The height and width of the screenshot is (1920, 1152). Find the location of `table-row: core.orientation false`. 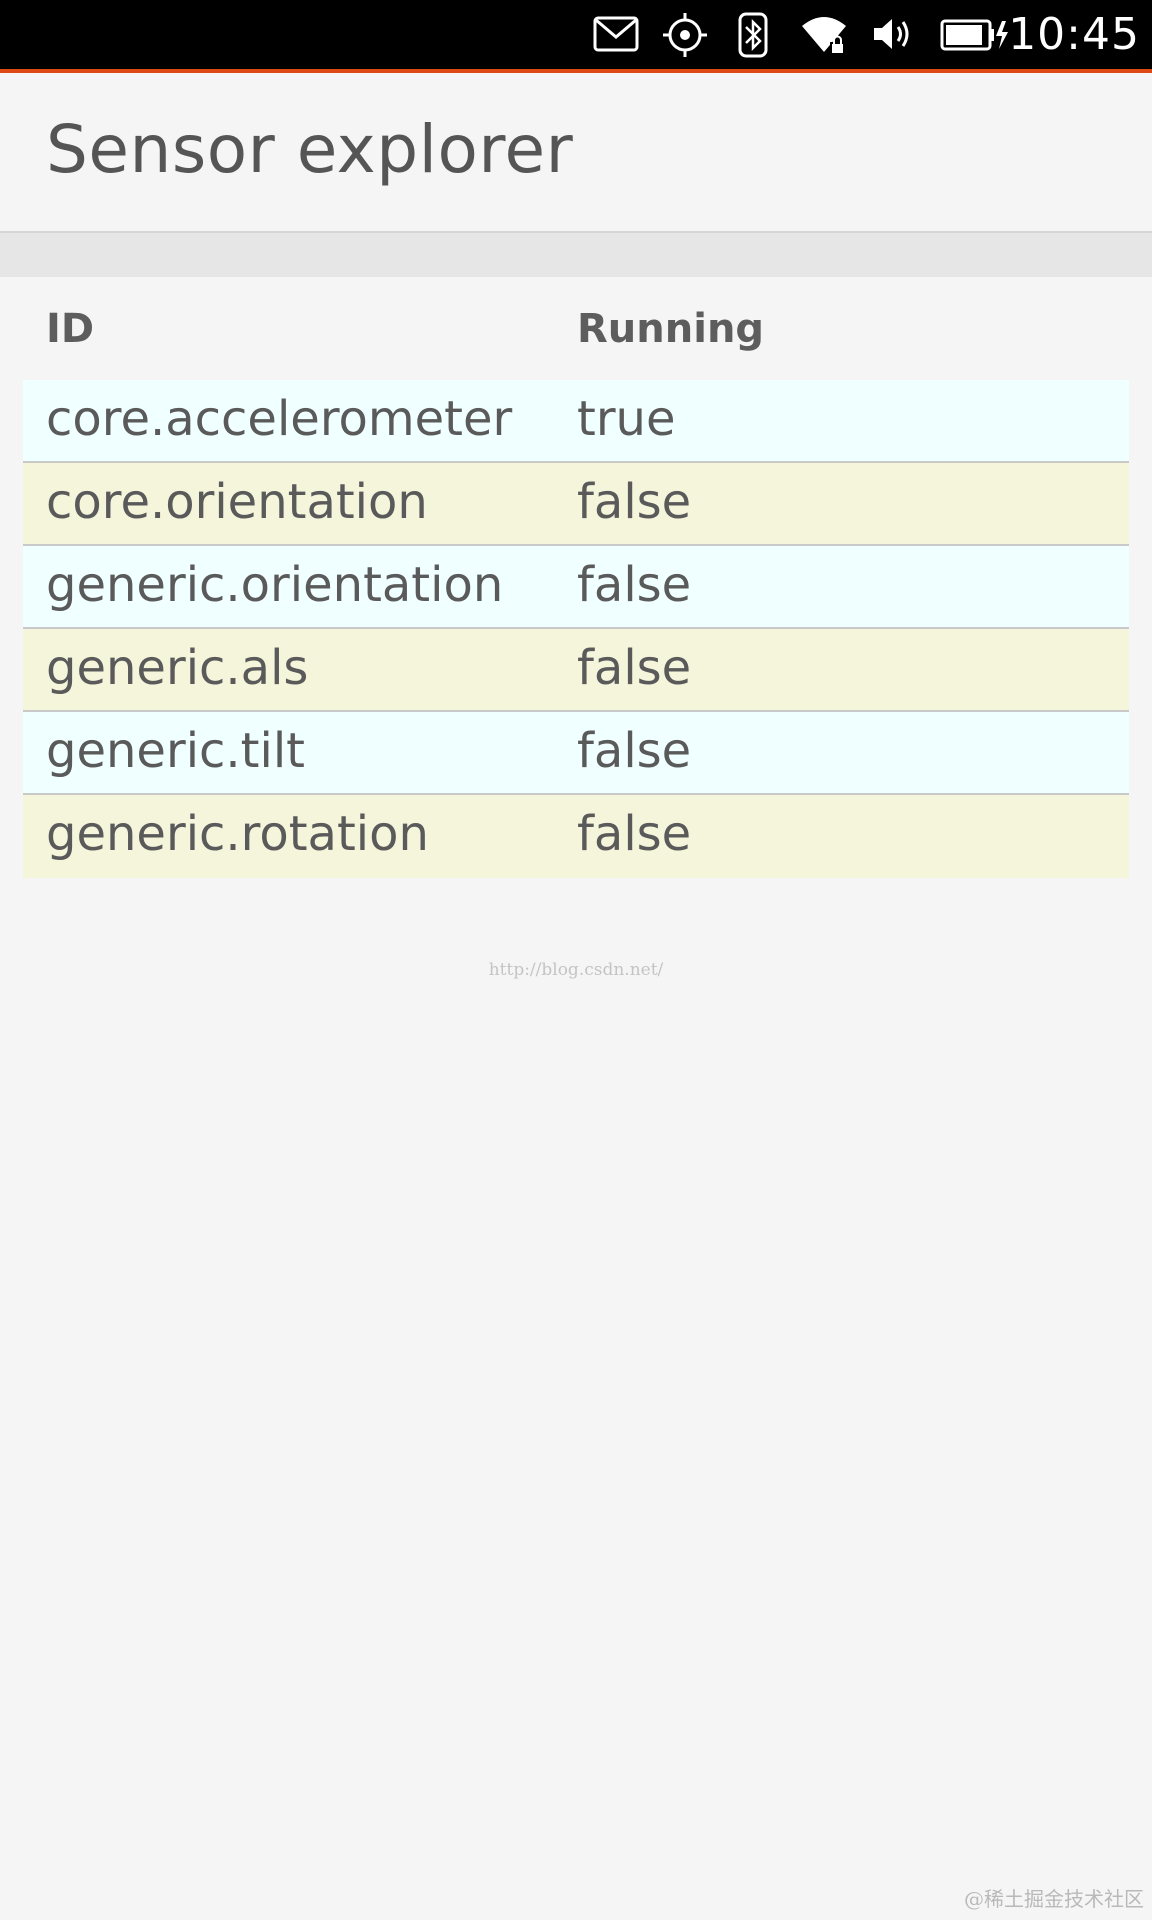

table-row: core.orientation false is located at coordinates (576, 504).